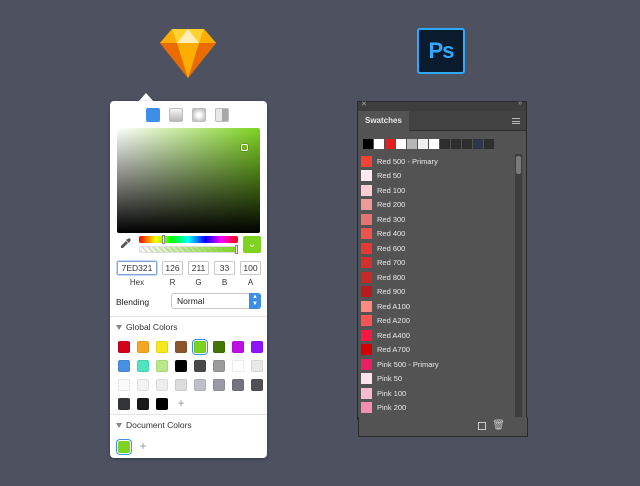 The width and height of the screenshot is (640, 486). I want to click on collapse-icon: », so click(520, 103).